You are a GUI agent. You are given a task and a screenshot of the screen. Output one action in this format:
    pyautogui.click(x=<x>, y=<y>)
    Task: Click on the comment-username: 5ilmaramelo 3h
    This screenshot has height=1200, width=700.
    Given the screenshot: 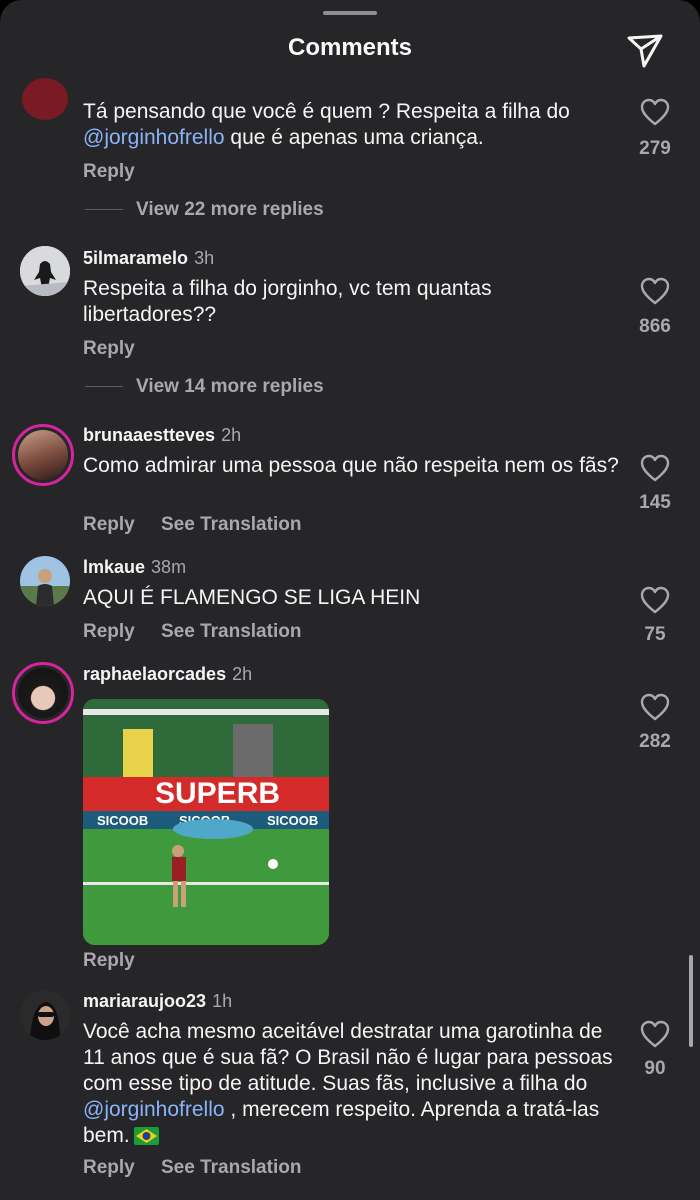 What is the action you would take?
    pyautogui.click(x=148, y=258)
    